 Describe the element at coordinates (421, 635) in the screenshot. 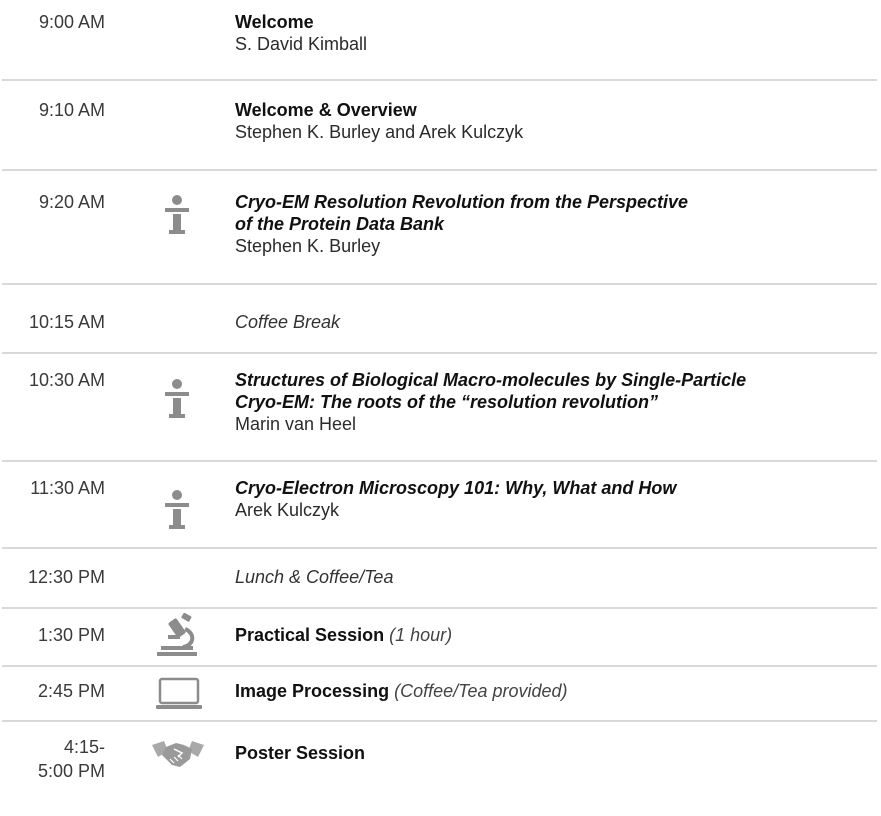

I see `session-note: (1 hour)` at that location.